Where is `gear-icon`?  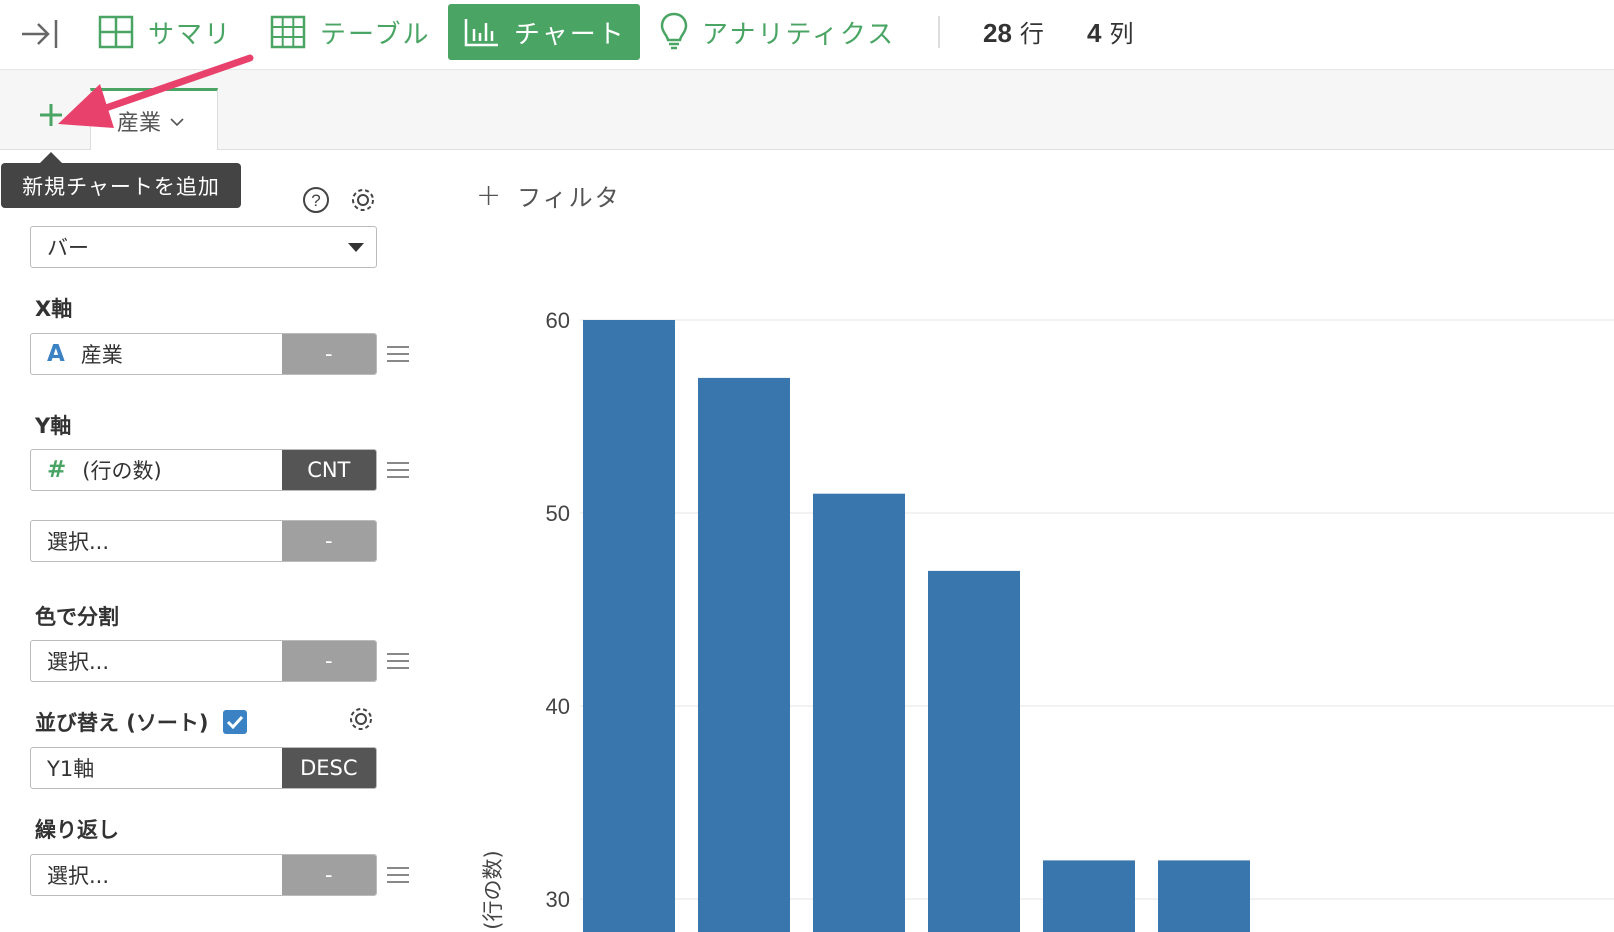
gear-icon is located at coordinates (363, 202).